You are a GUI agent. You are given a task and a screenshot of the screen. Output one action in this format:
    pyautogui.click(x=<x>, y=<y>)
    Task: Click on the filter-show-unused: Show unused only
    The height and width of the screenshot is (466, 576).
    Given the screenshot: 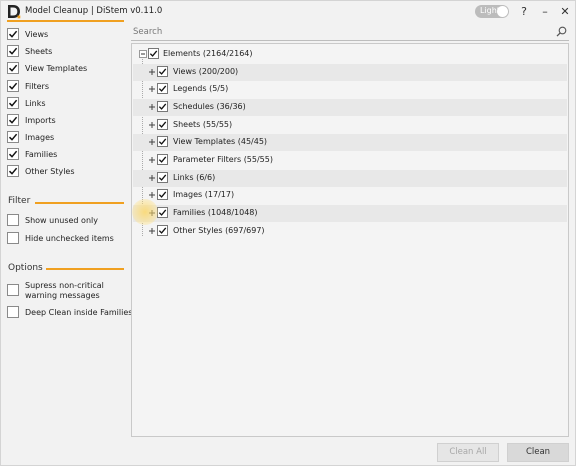 What is the action you would take?
    pyautogui.click(x=52, y=220)
    